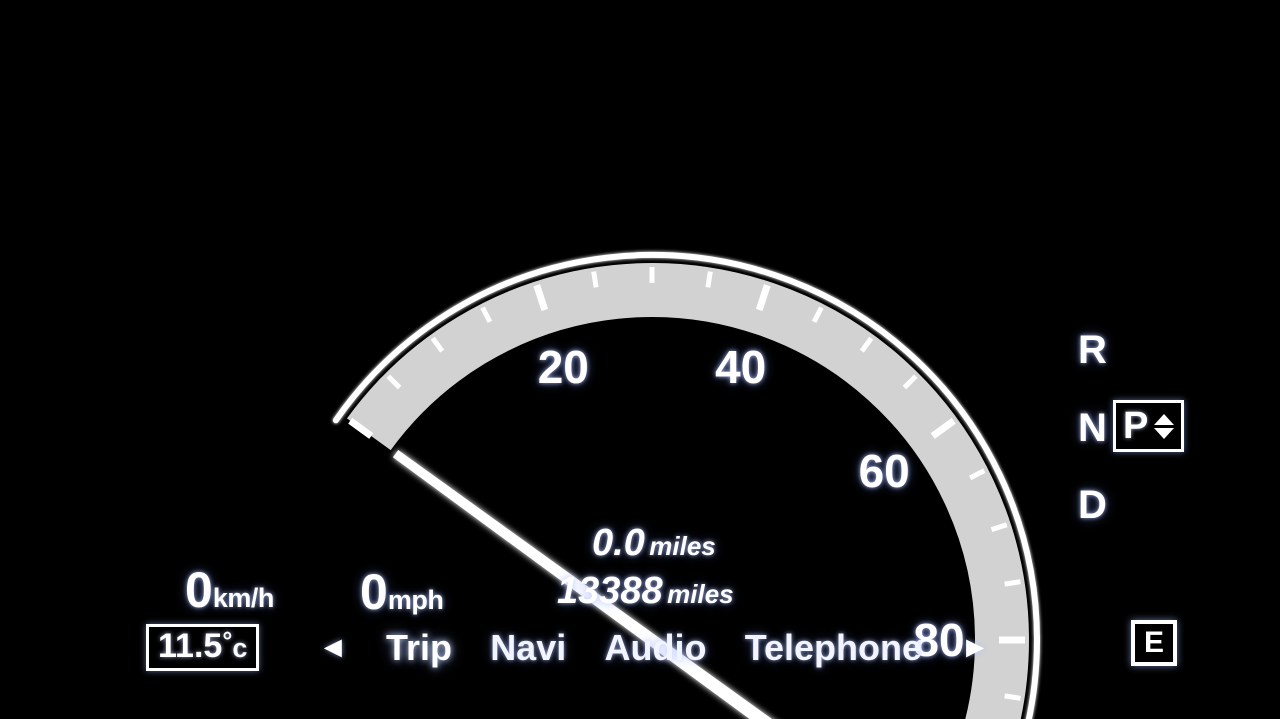 The image size is (1280, 719). I want to click on speed-mph-readout: 0mph, so click(402, 592).